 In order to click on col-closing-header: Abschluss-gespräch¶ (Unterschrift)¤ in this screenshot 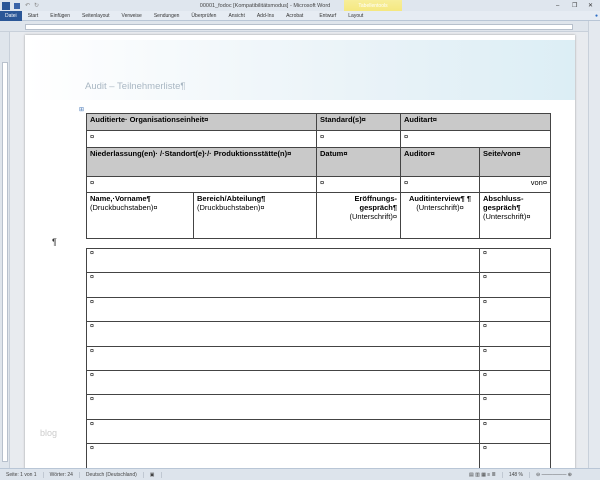, I will do `click(515, 215)`.